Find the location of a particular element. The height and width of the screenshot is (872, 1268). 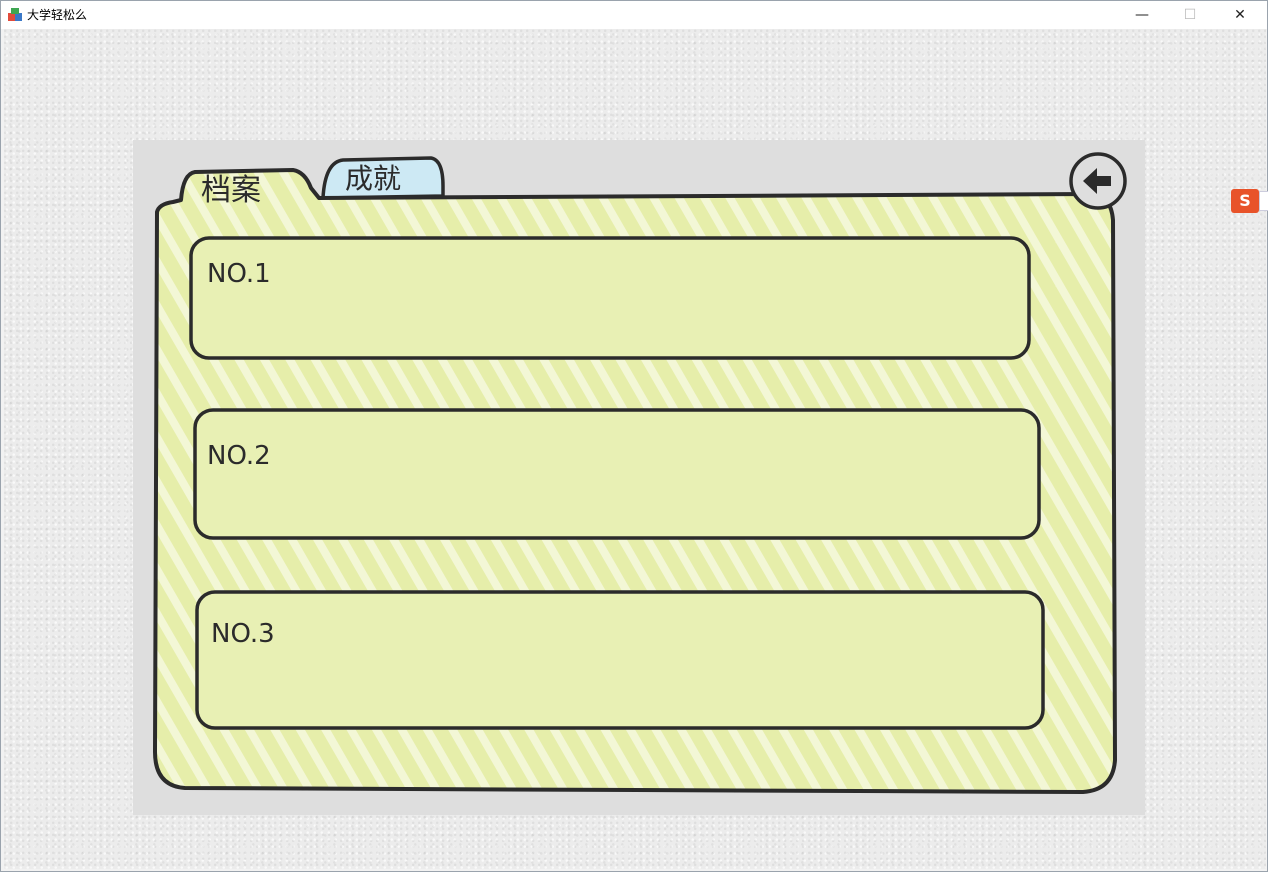

slot-3-label: NO.3 is located at coordinates (243, 634).